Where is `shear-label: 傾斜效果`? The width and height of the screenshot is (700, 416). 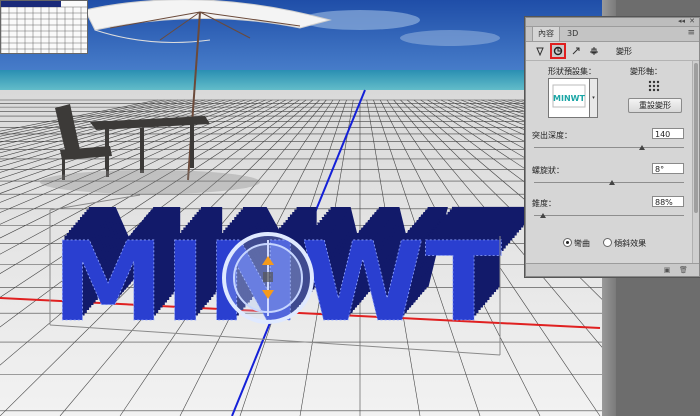 shear-label: 傾斜效果 is located at coordinates (630, 243).